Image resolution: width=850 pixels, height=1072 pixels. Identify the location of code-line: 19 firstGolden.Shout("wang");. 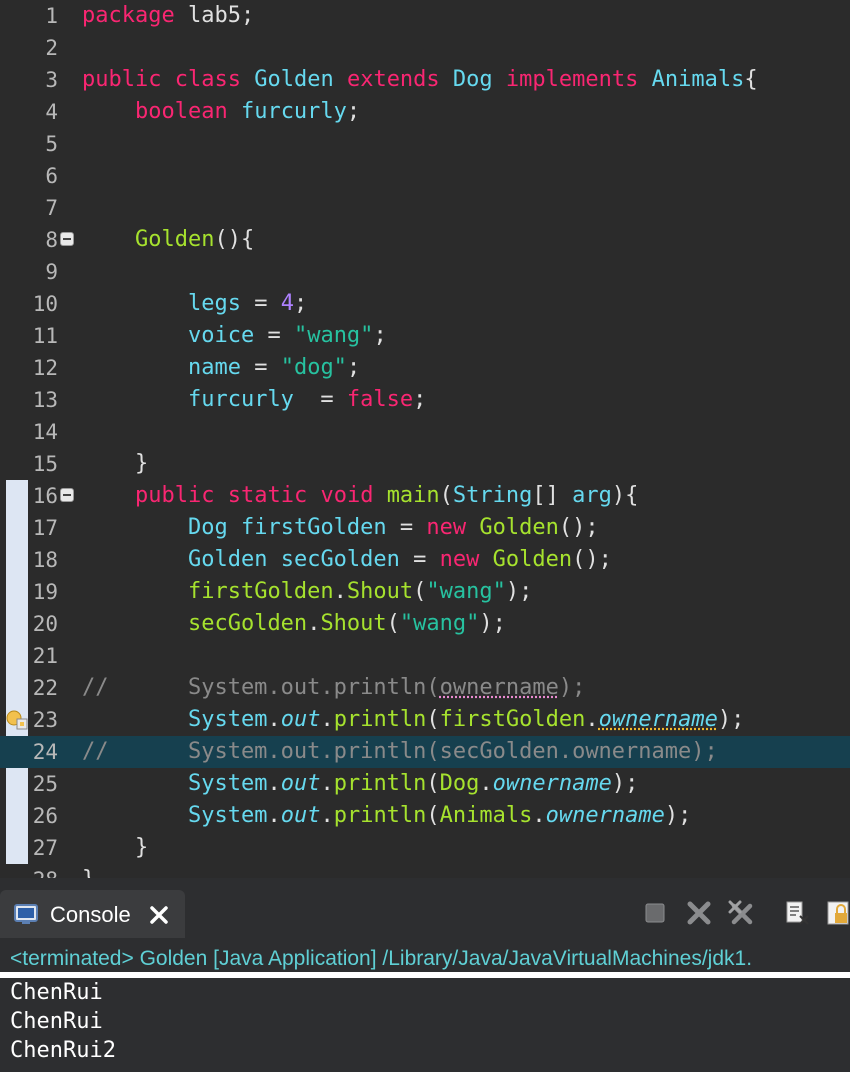
(425, 592).